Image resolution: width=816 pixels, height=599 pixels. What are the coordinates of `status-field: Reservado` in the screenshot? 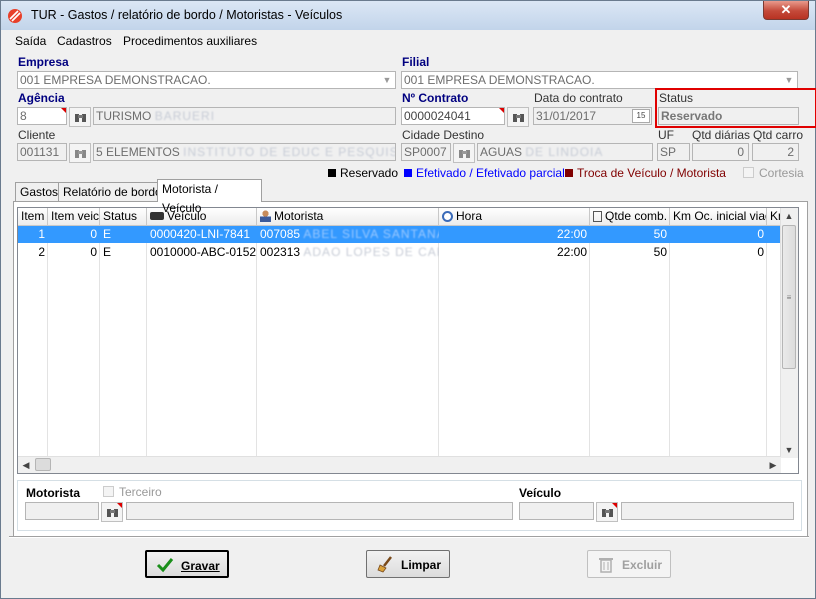 It's located at (728, 116).